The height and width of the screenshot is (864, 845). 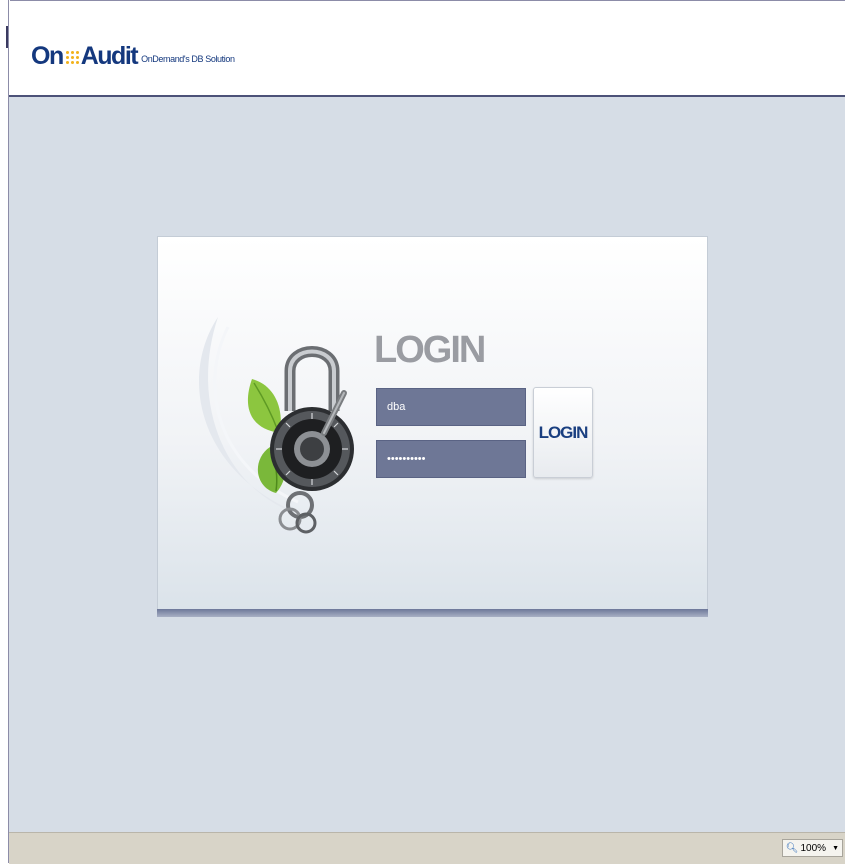 I want to click on left-border-tick, so click(x=7, y=37).